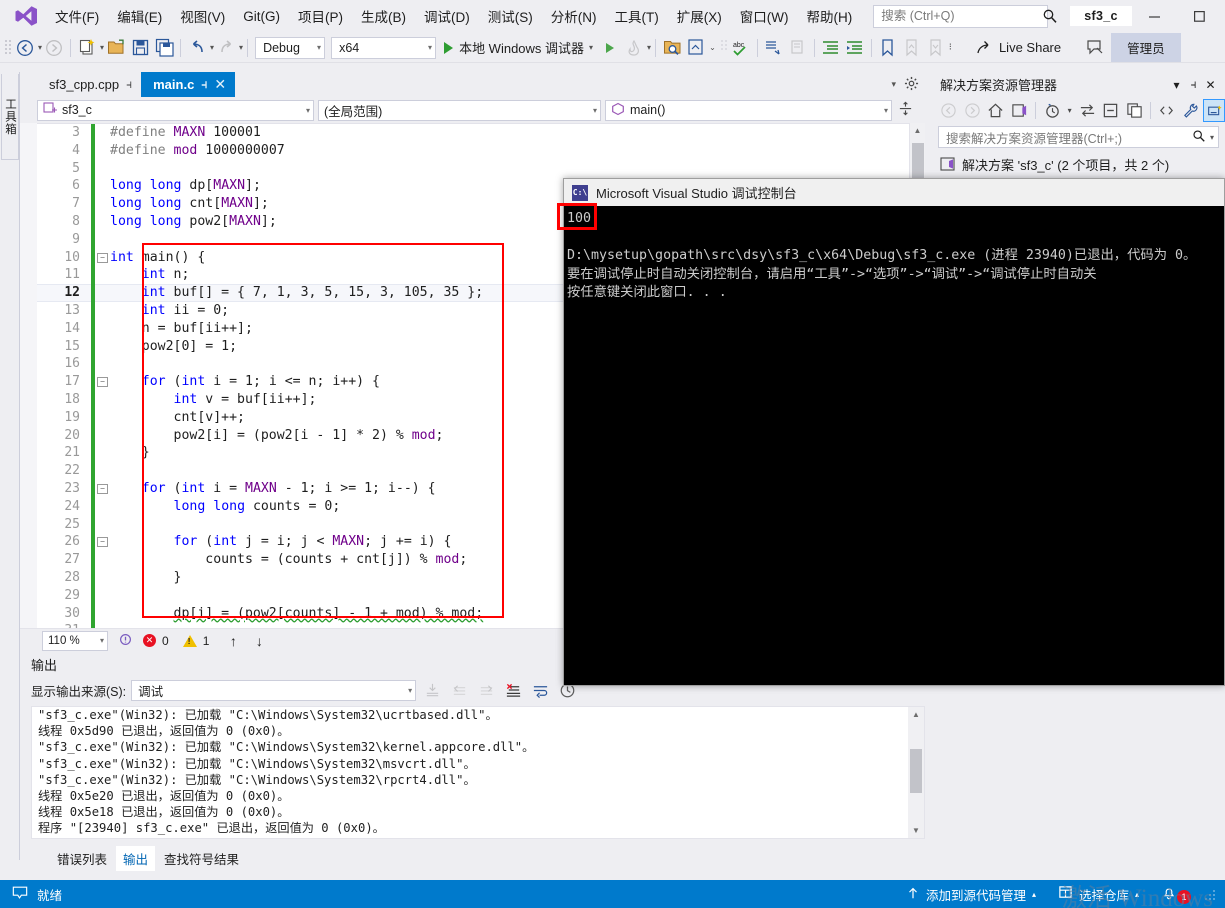  What do you see at coordinates (1112, 84) in the screenshot?
I see `solution-explorer-drag-dots` at bounding box center [1112, 84].